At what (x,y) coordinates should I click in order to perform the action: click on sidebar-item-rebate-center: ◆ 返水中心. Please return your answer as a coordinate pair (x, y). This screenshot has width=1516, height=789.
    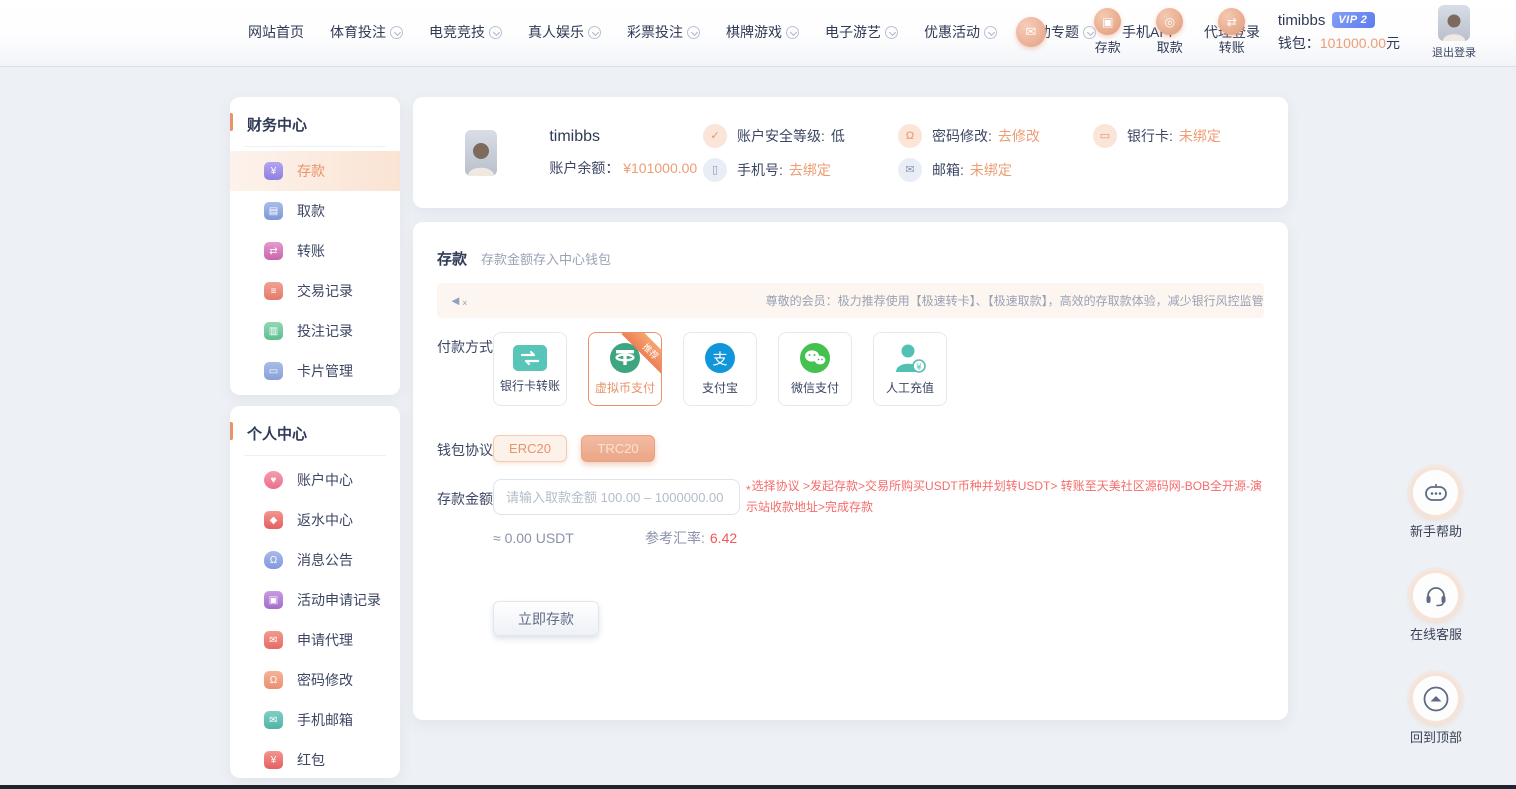
    Looking at the image, I should click on (315, 520).